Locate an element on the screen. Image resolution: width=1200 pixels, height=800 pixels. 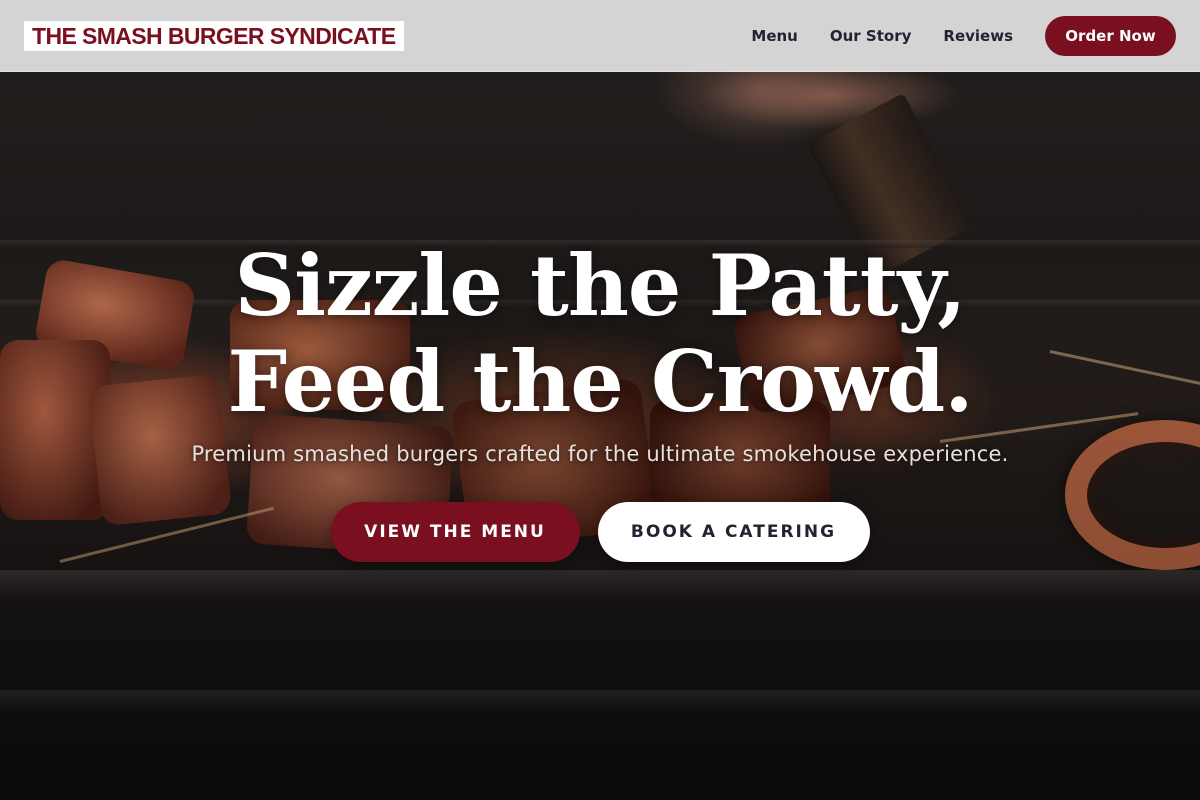
order-now-button: Order Now is located at coordinates (1110, 35).